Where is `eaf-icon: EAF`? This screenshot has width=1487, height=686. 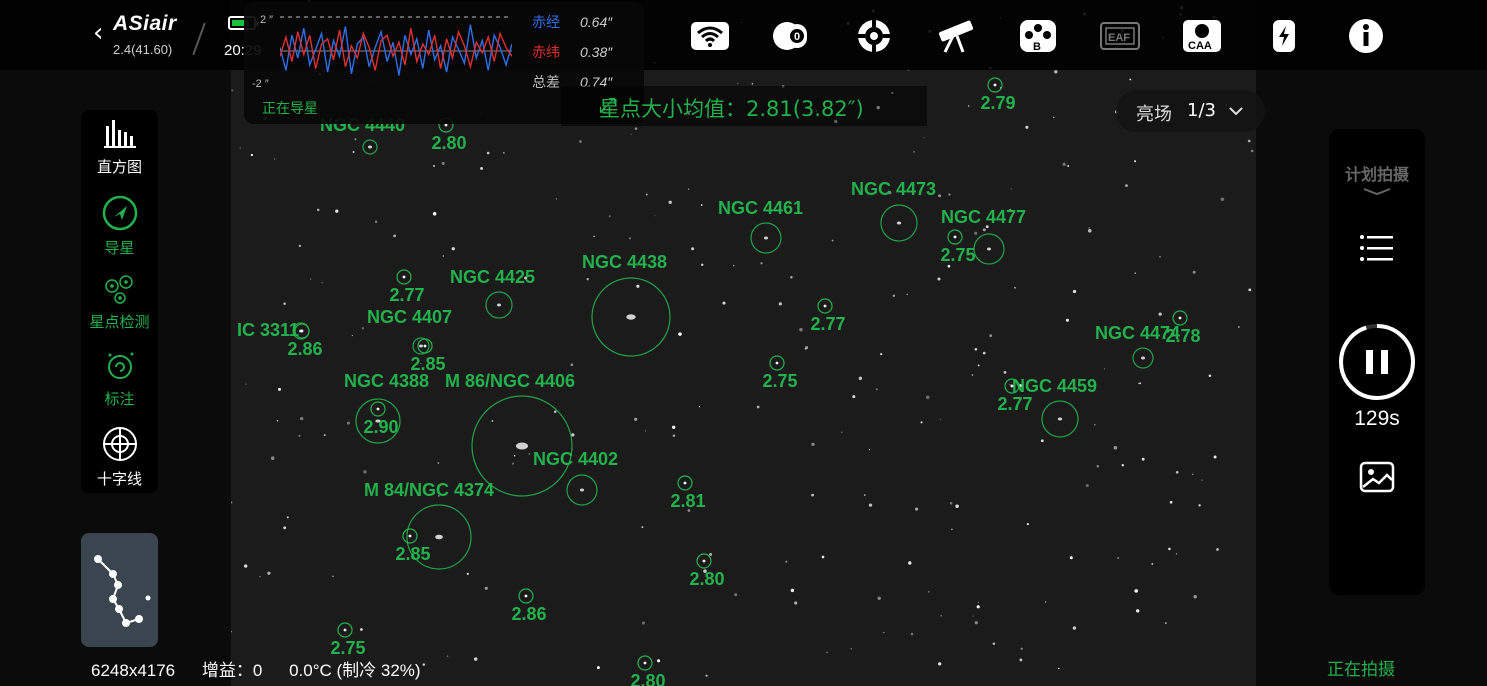 eaf-icon: EAF is located at coordinates (1120, 36).